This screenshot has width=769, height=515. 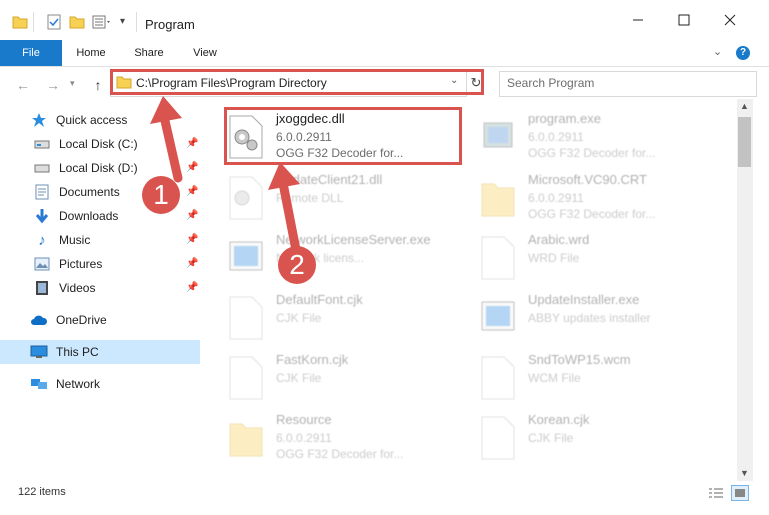 What do you see at coordinates (170, 145) in the screenshot?
I see `arrow-1-shaft` at bounding box center [170, 145].